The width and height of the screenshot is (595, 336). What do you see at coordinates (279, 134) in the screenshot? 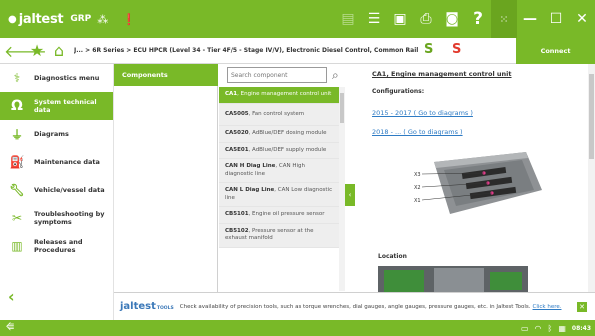
I see `list-item: CA5020, AdBlue/DEF dosing module` at bounding box center [279, 134].